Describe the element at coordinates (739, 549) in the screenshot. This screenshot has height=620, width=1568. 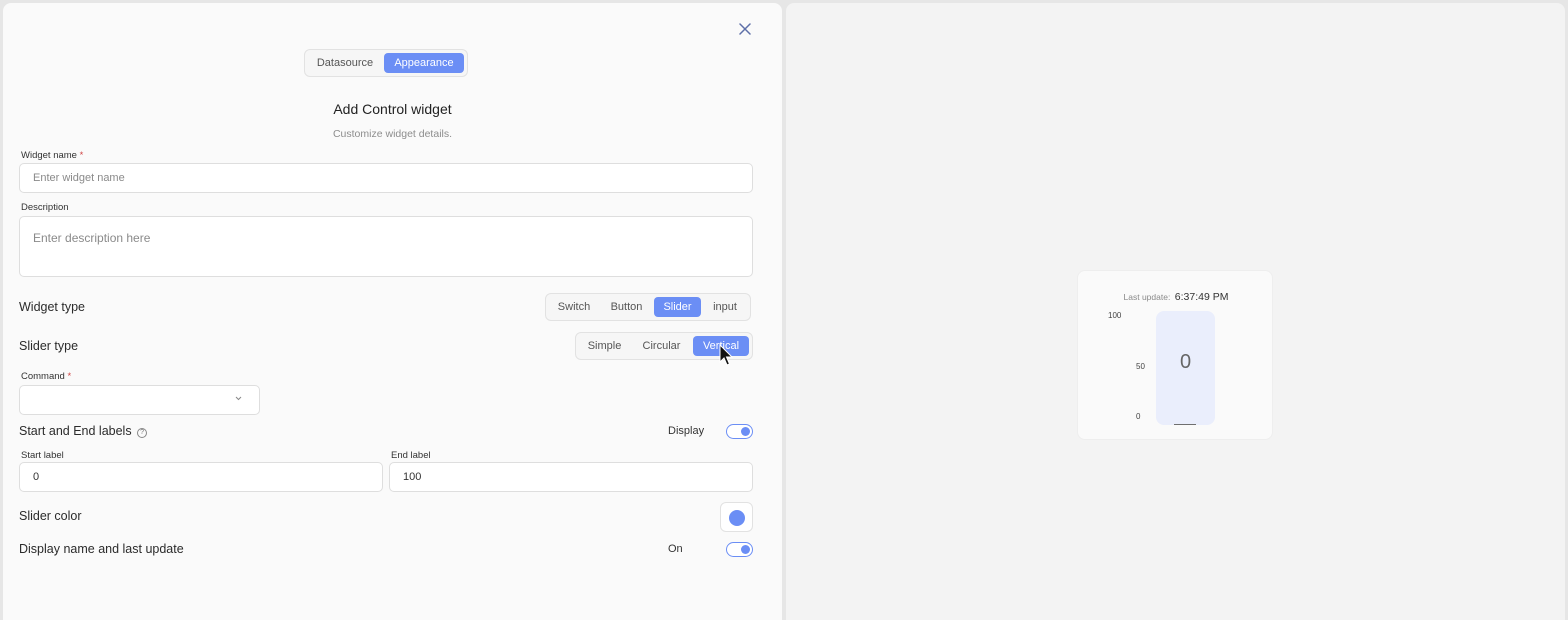
I see `display-name-last-update-toggle` at that location.